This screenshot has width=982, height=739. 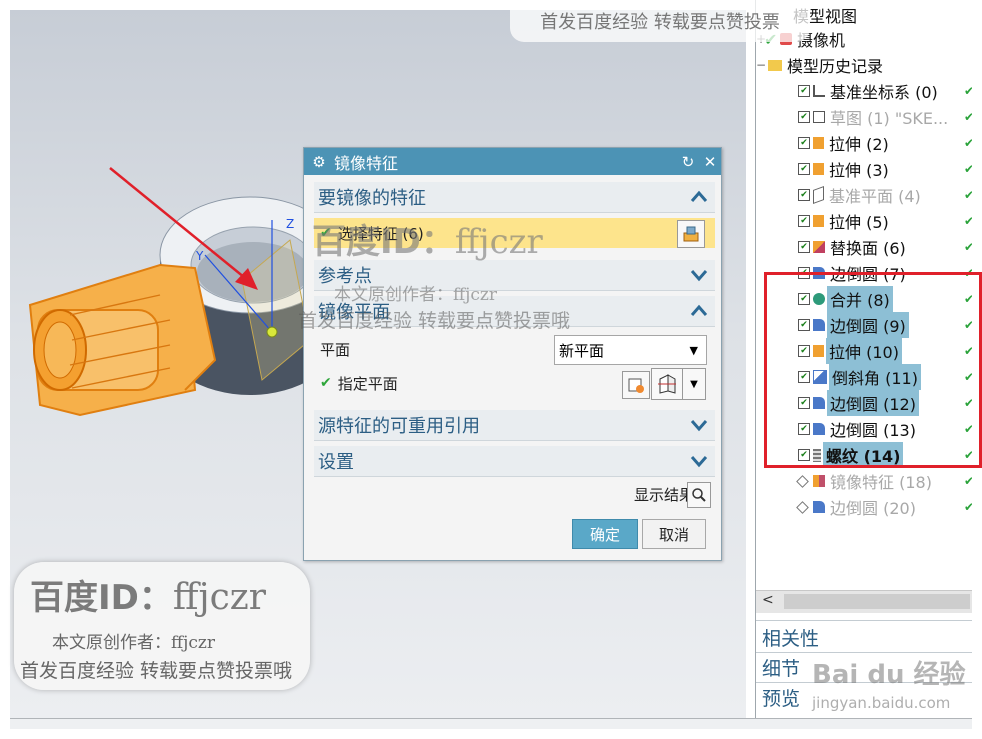 I want to click on tree-item-label: 镜像特征 (18), so click(x=881, y=482).